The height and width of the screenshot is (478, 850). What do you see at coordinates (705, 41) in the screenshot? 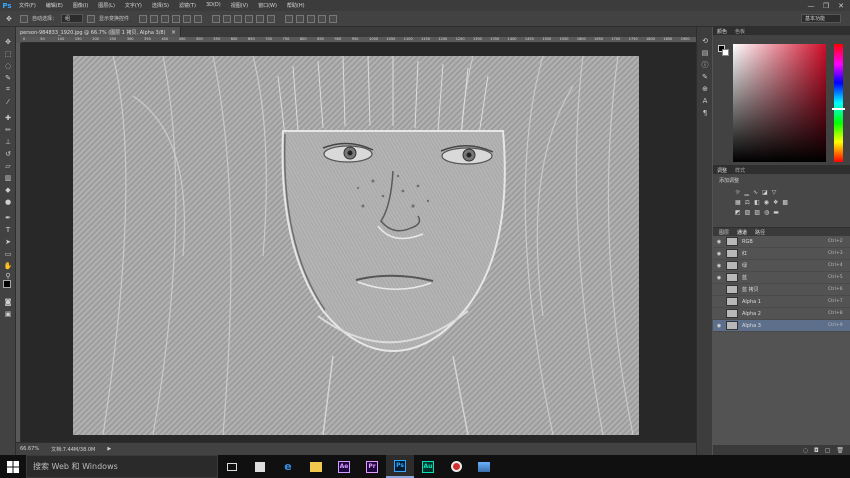
I see `history-panel-icon: ⟲` at bounding box center [705, 41].